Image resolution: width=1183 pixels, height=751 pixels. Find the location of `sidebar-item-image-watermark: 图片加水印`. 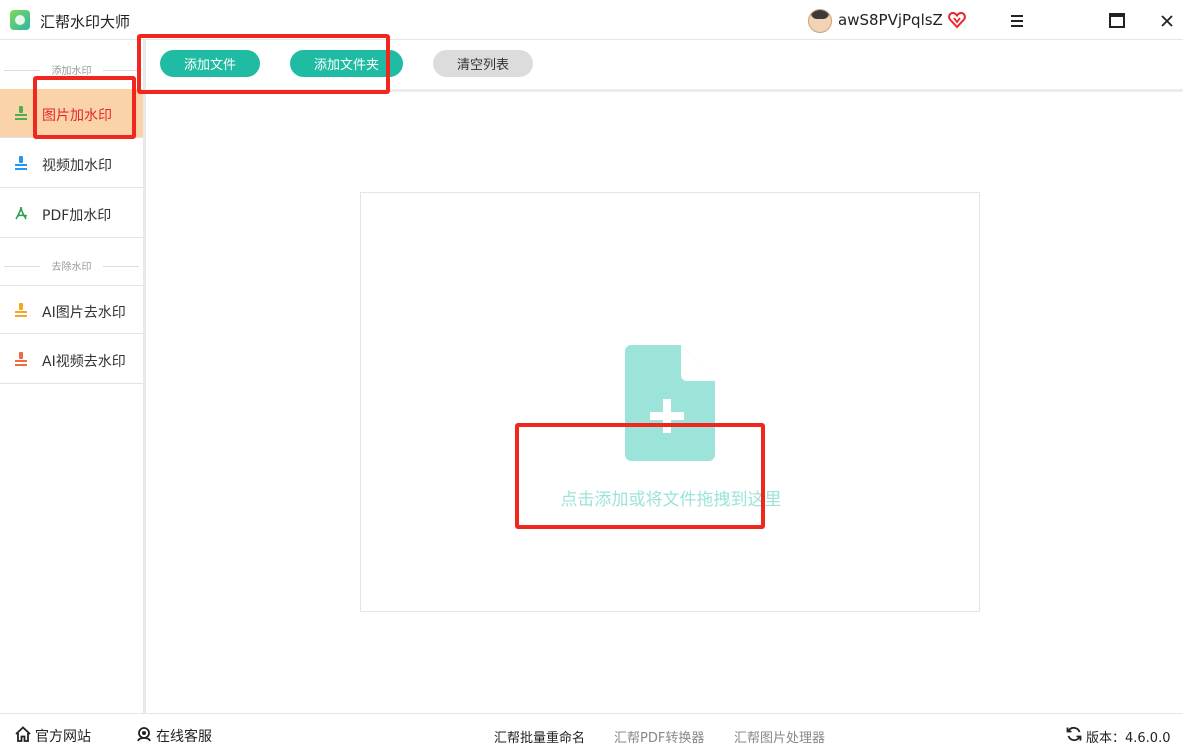

sidebar-item-image-watermark: 图片加水印 is located at coordinates (71, 113).